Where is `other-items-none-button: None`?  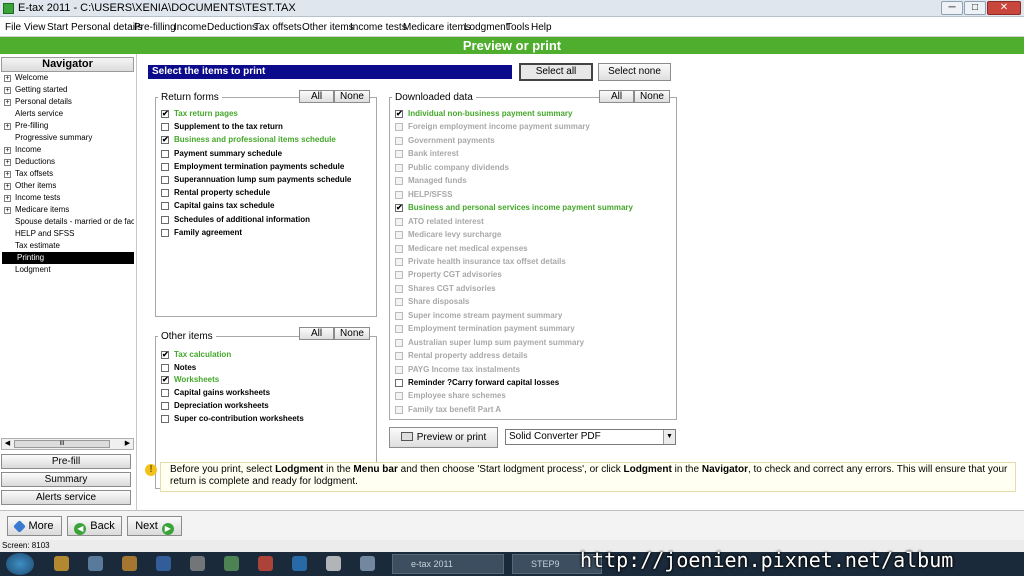 other-items-none-button: None is located at coordinates (352, 333).